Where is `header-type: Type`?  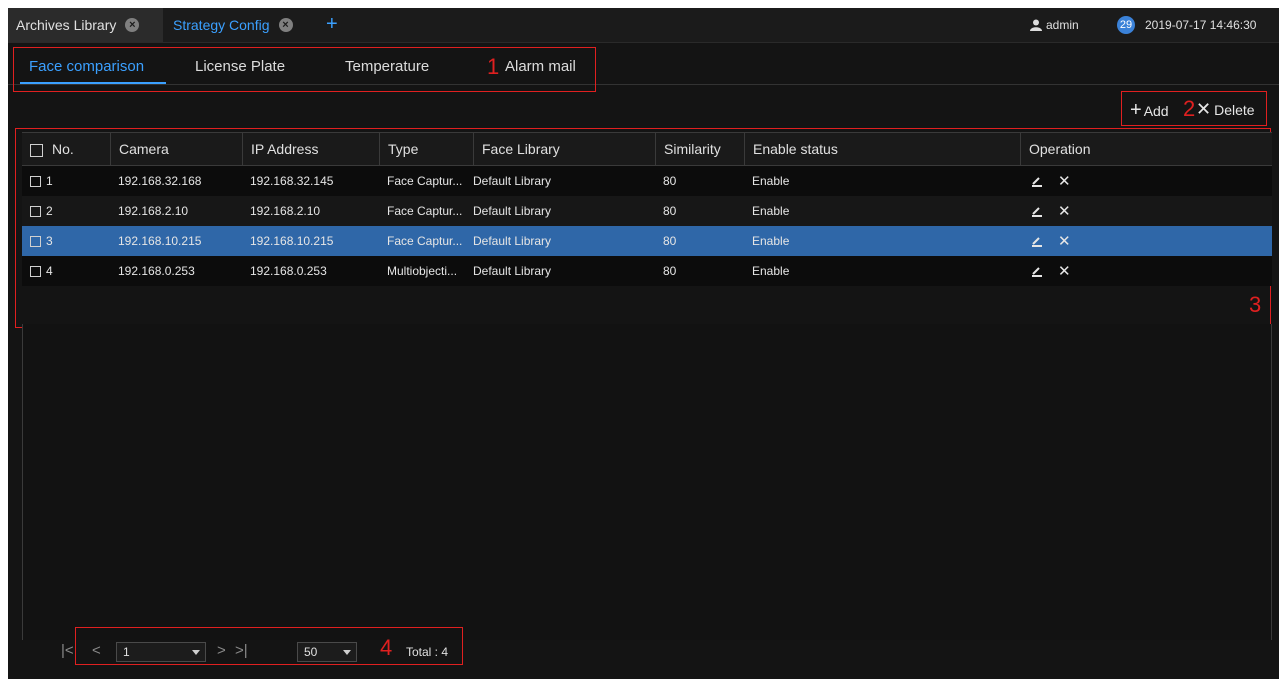
header-type: Type is located at coordinates (426, 149).